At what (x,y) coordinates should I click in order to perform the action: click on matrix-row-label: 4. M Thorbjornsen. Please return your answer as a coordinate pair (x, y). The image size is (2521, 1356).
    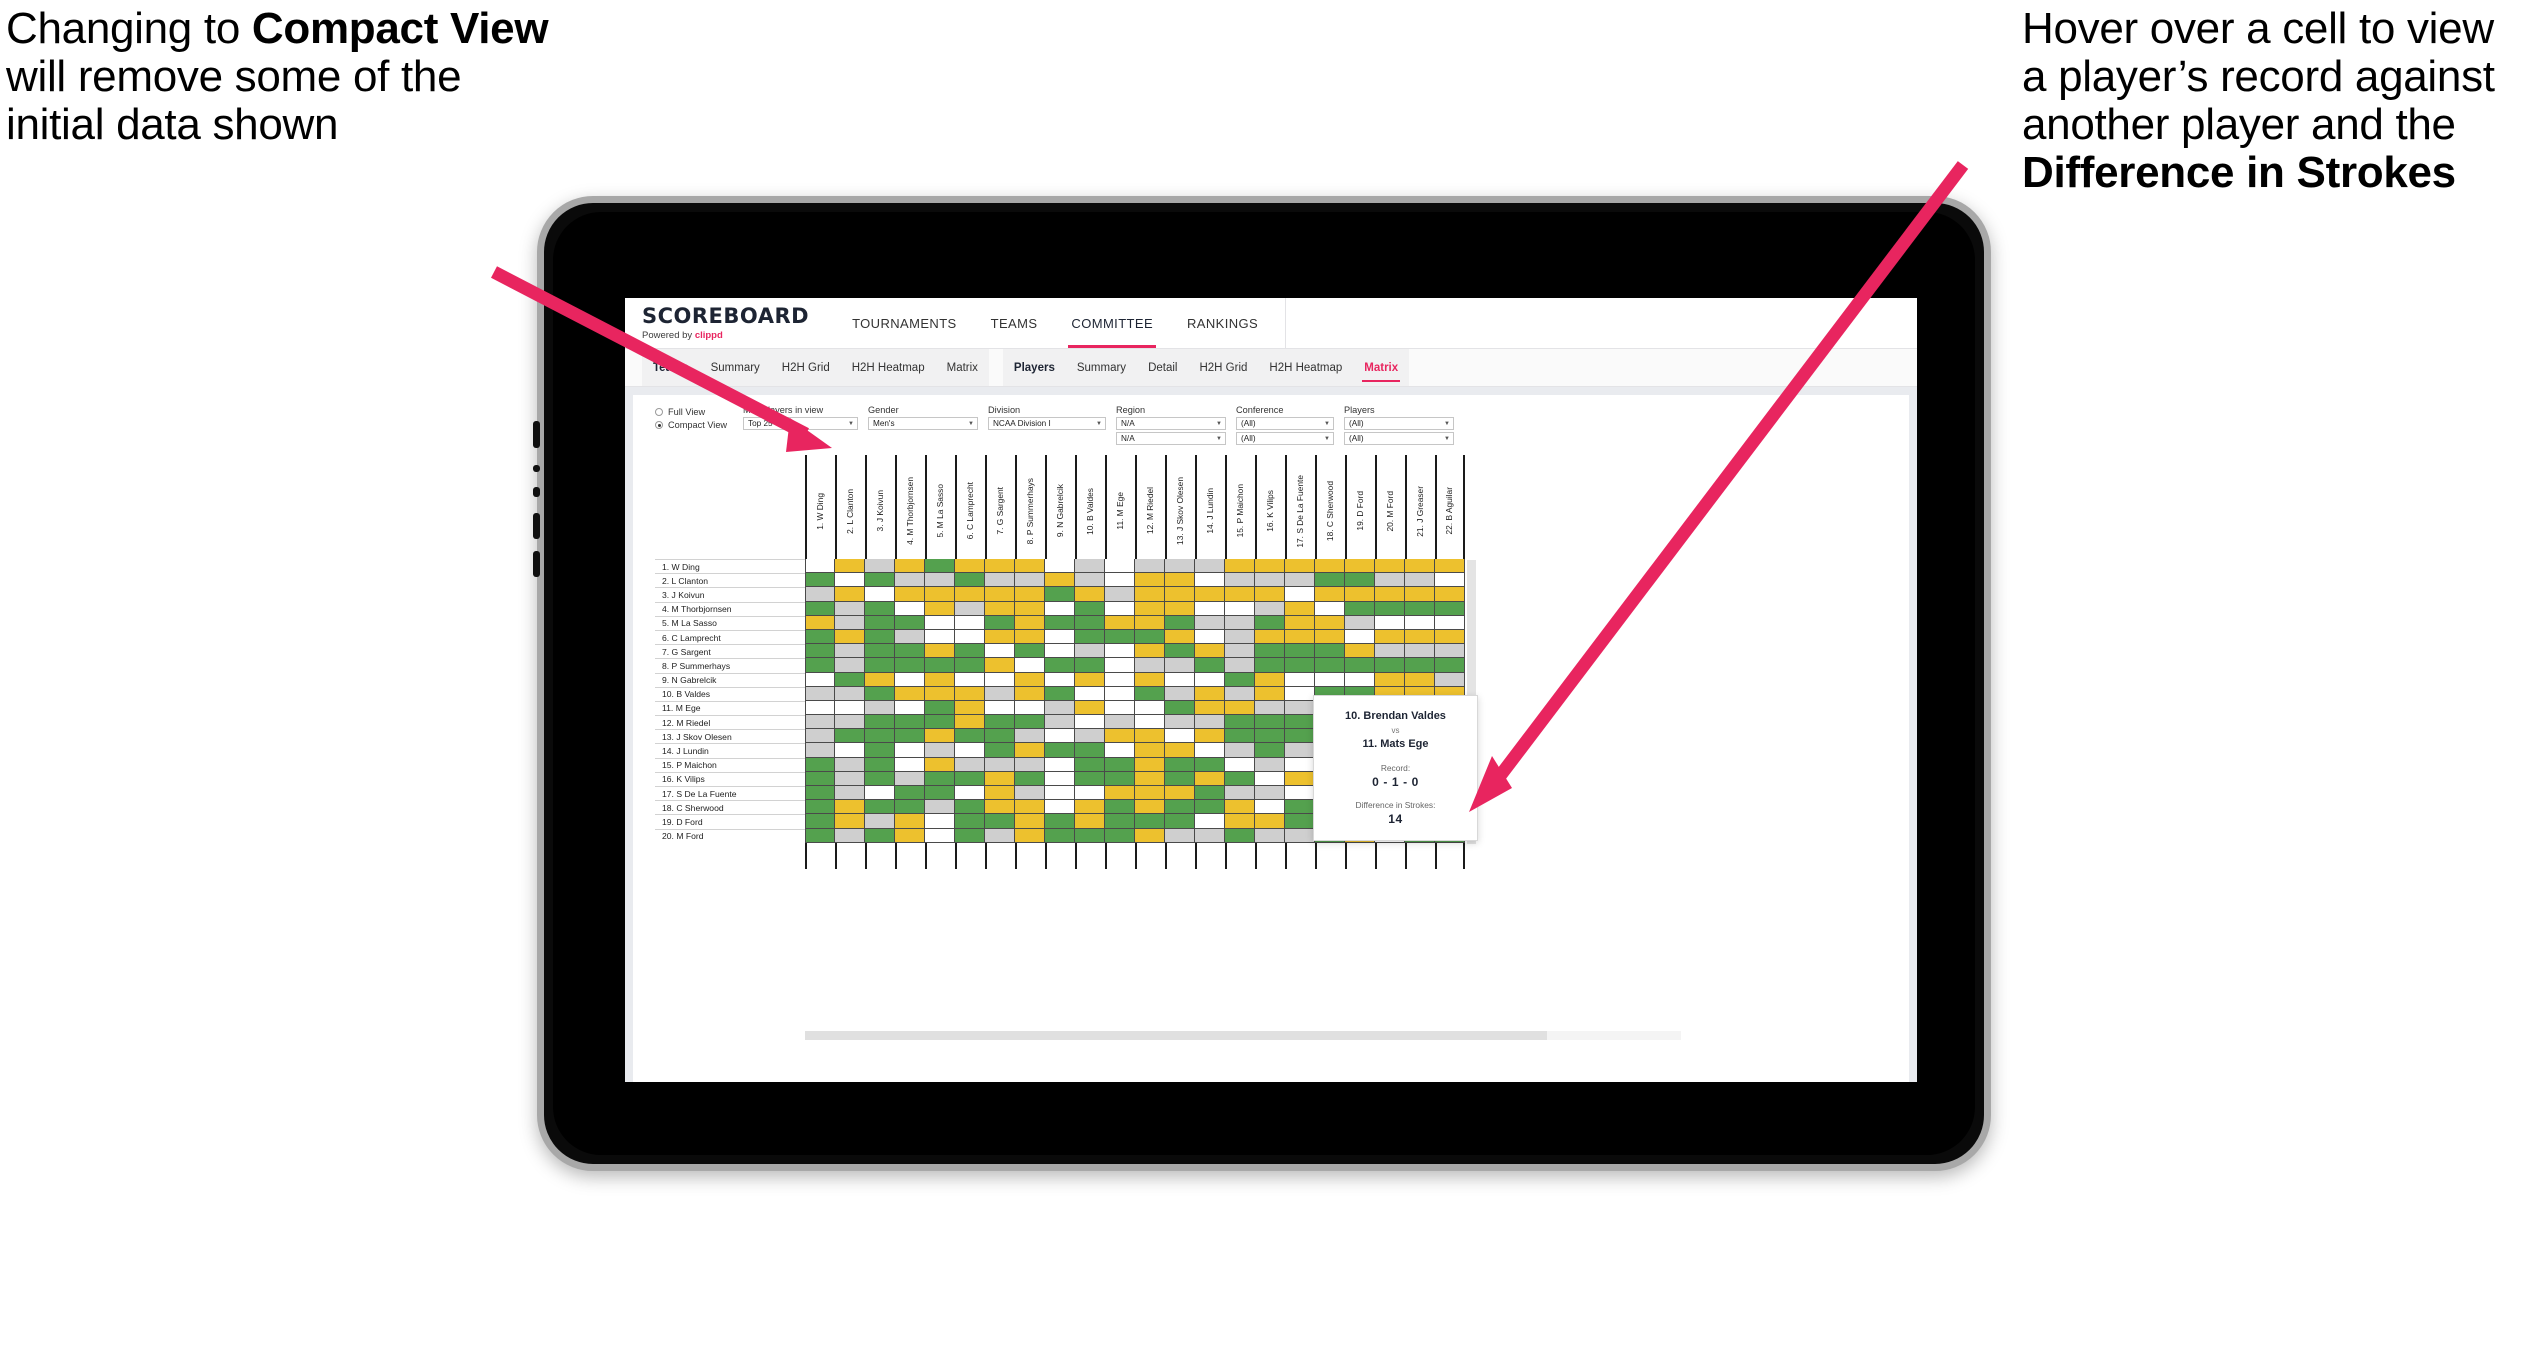
    Looking at the image, I should click on (730, 608).